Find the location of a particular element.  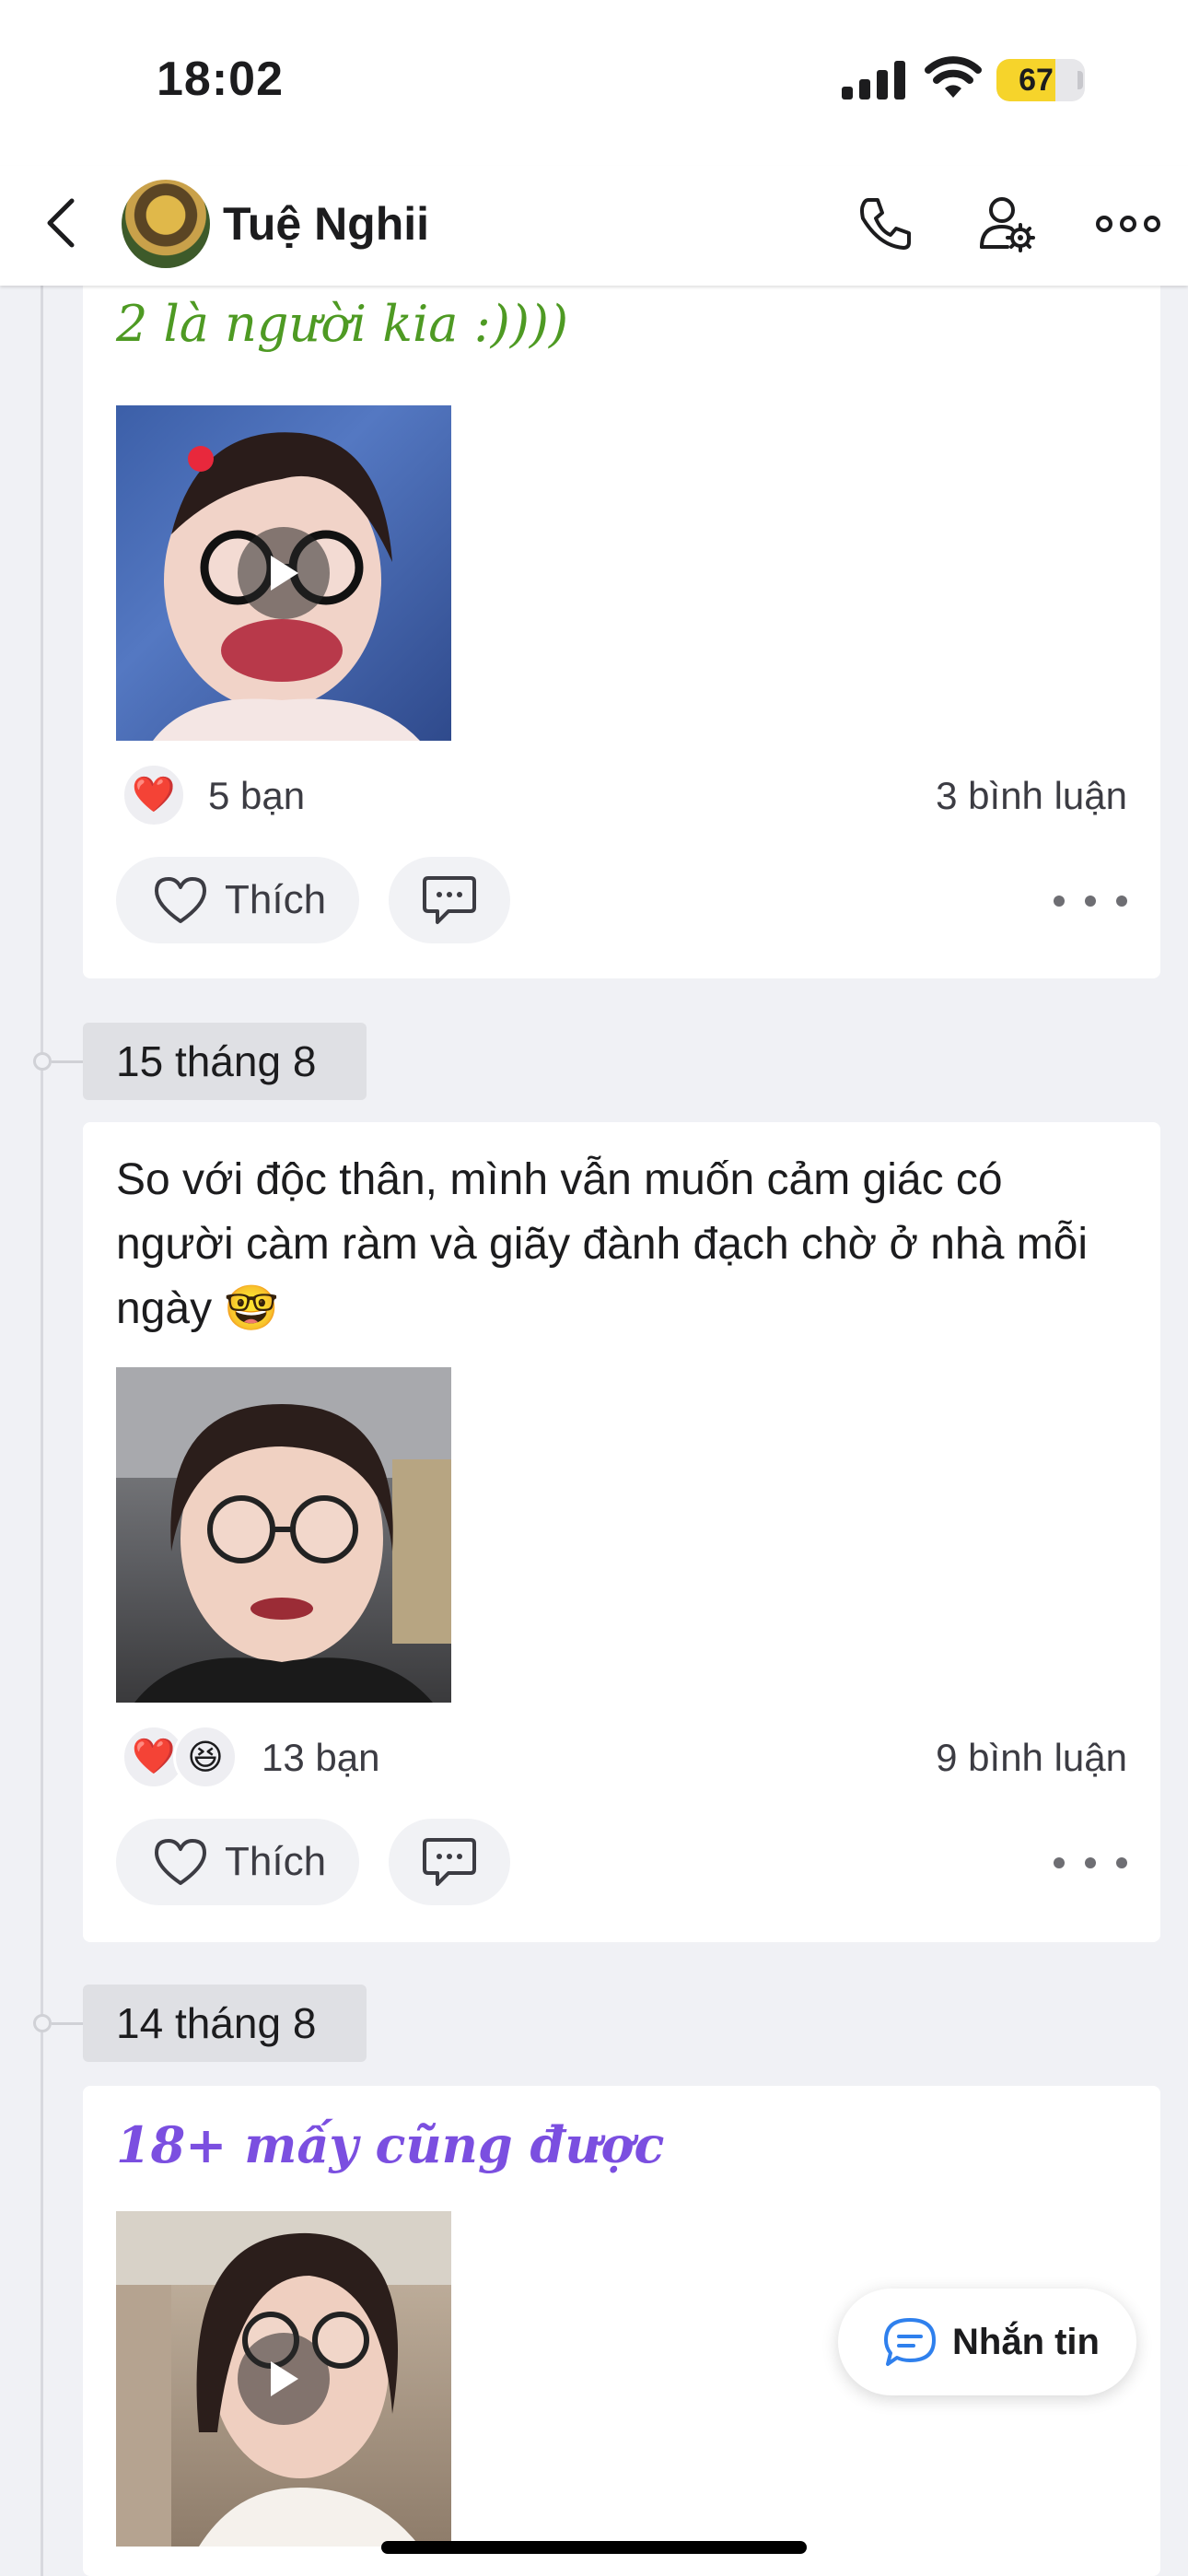

post-caption: 18+ mấy cũng được is located at coordinates (390, 2144).